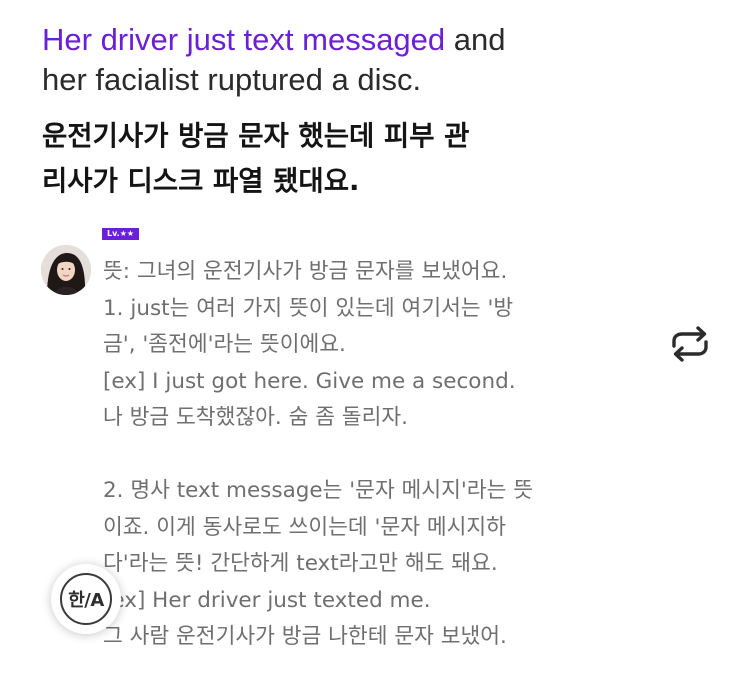 The image size is (749, 689). I want to click on comment-line: 2. 명사 text message는 '문자 메시지'라는 뜻, so click(318, 490).